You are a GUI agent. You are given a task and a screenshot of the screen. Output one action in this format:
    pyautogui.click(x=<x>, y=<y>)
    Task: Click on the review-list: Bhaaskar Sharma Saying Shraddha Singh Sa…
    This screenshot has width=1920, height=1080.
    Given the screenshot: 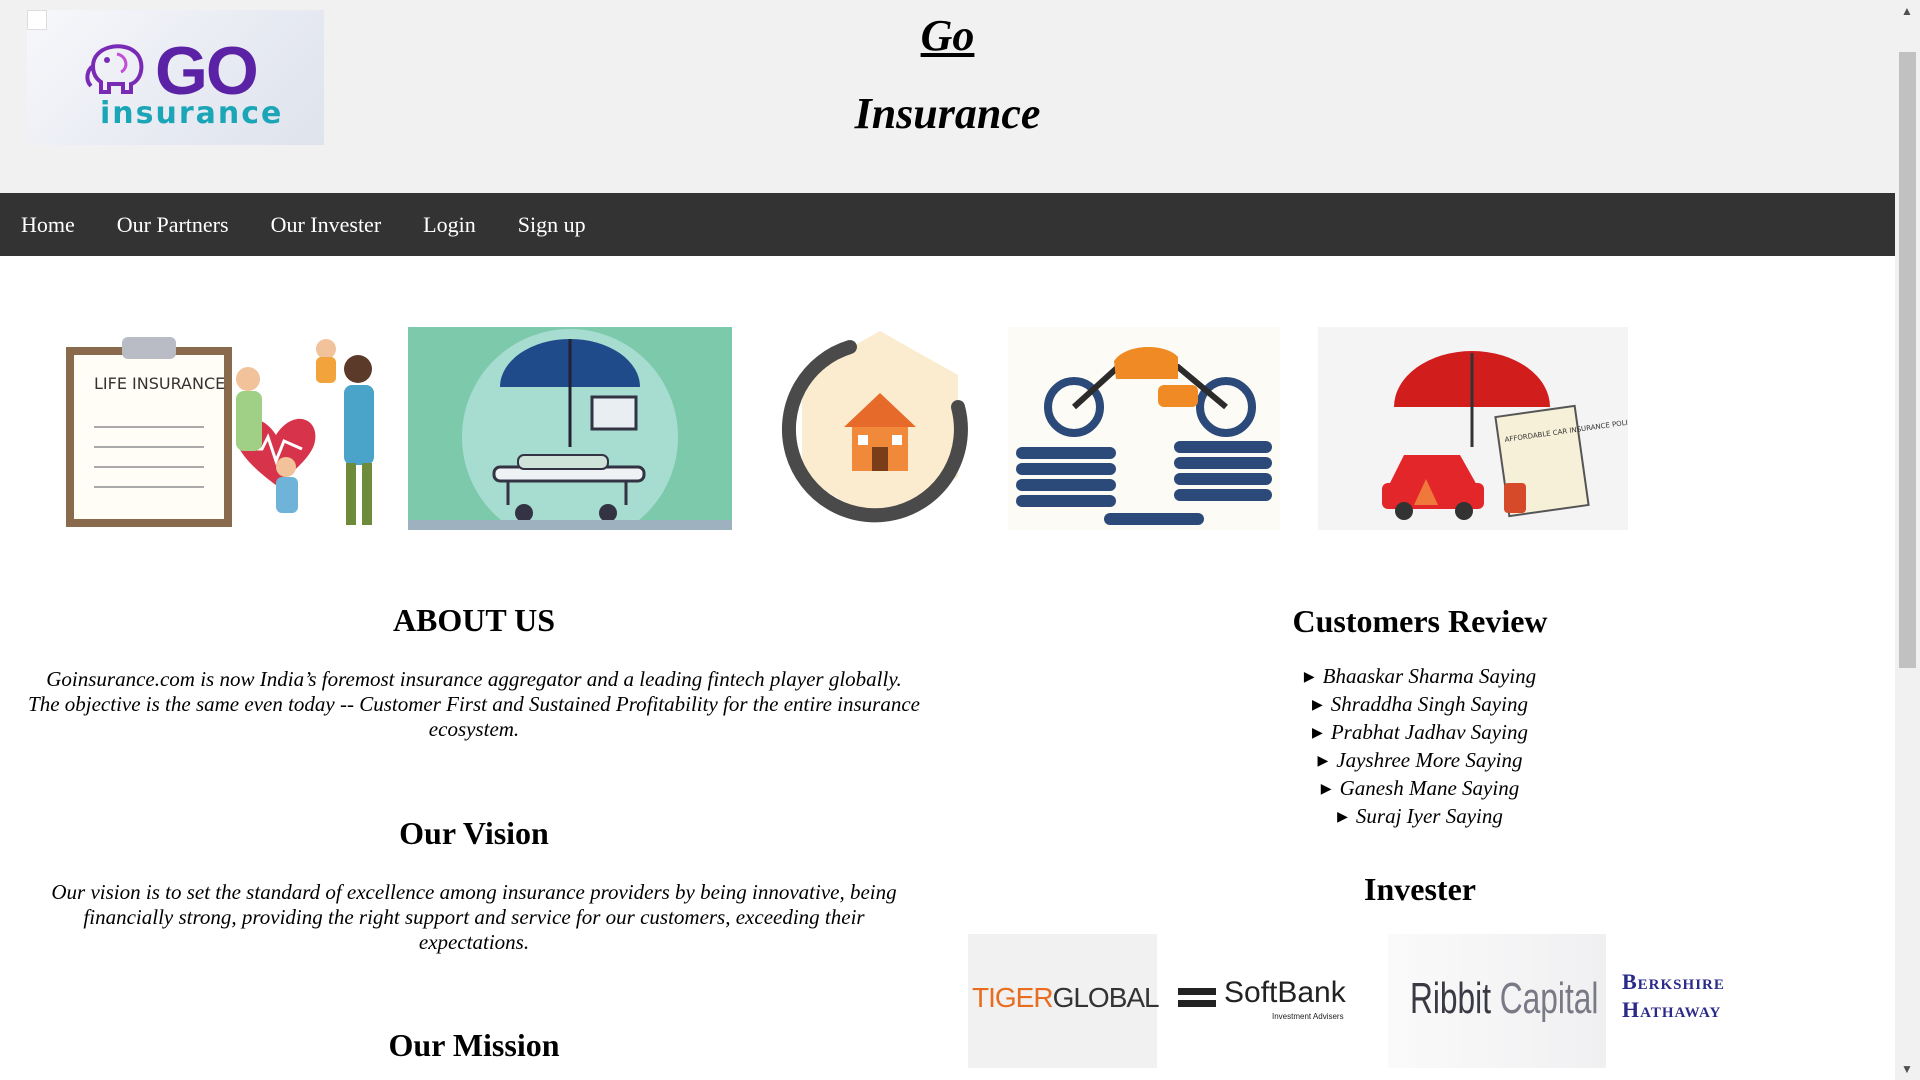 What is the action you would take?
    pyautogui.click(x=1420, y=748)
    